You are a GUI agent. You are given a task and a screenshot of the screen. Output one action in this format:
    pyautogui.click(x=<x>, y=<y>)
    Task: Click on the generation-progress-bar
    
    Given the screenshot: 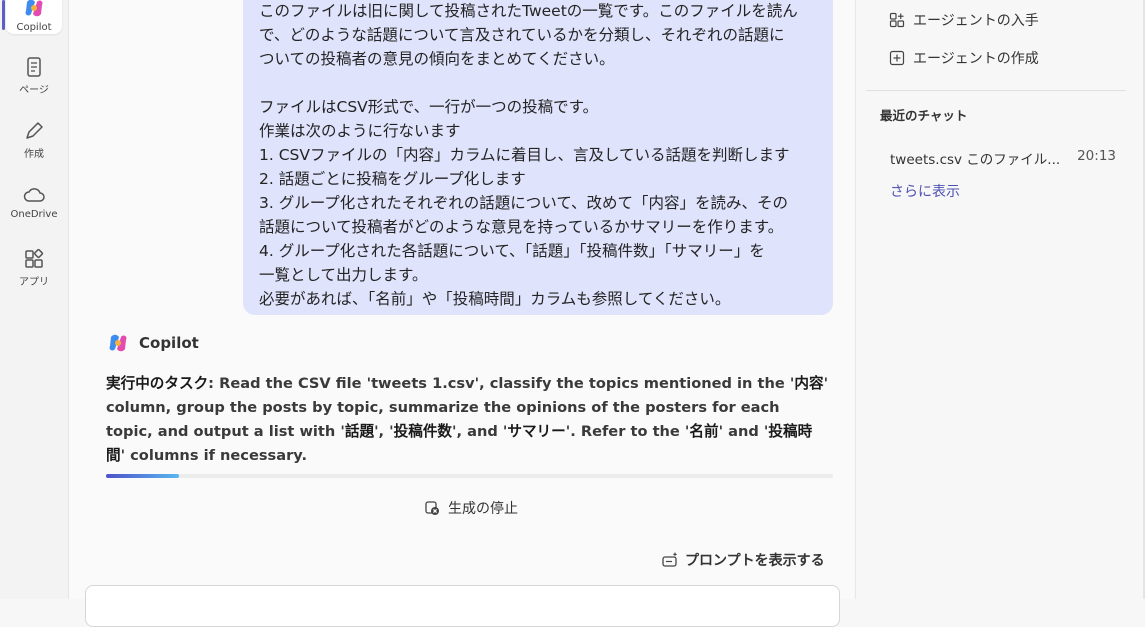 What is the action you would take?
    pyautogui.click(x=469, y=476)
    